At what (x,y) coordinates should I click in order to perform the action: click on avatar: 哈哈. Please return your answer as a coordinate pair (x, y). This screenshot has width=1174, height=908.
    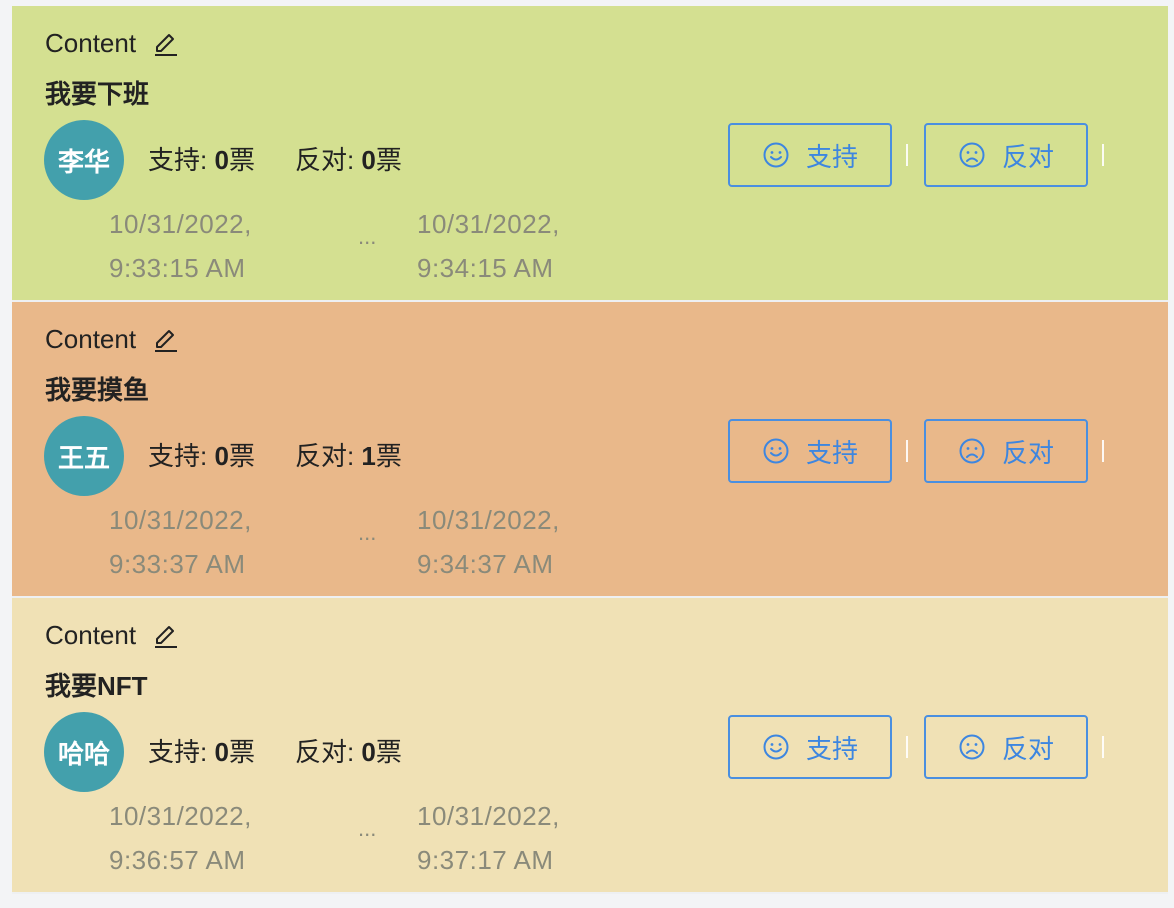
    Looking at the image, I should click on (84, 752).